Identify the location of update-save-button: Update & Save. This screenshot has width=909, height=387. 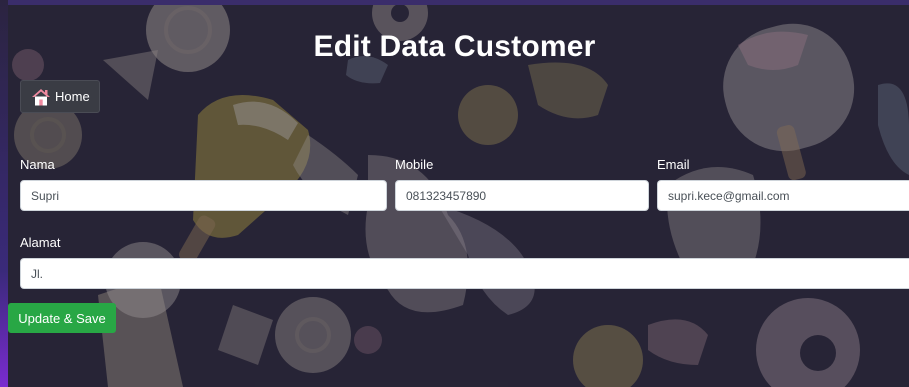
(62, 318).